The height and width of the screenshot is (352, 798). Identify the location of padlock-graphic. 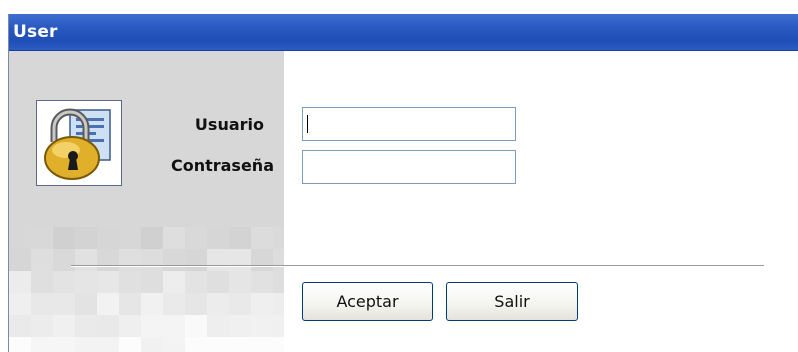
(77, 144).